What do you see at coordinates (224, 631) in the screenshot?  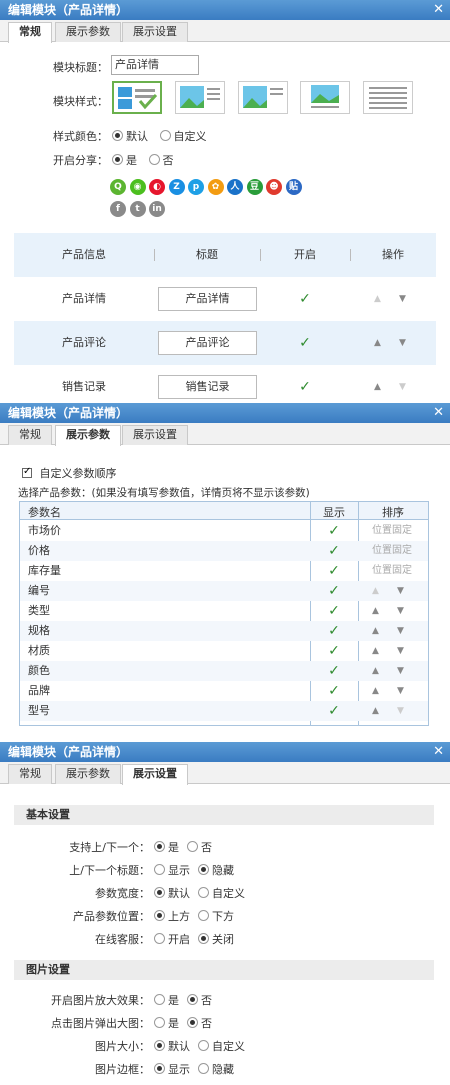 I see `table-row: 规格 ✓ ▲ ▼` at bounding box center [224, 631].